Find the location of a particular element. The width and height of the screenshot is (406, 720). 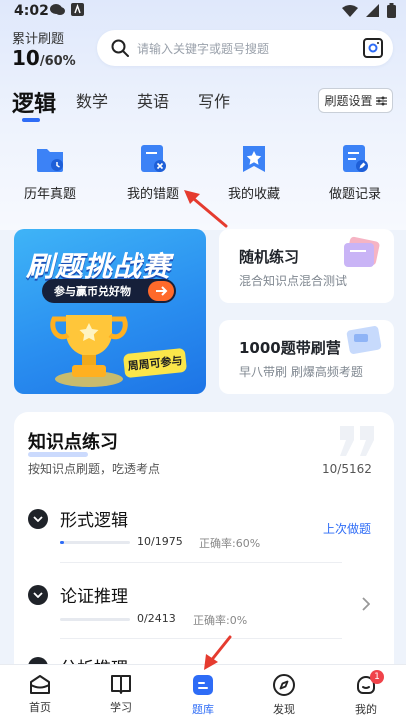

nav-home: 首页 is located at coordinates (40, 694).